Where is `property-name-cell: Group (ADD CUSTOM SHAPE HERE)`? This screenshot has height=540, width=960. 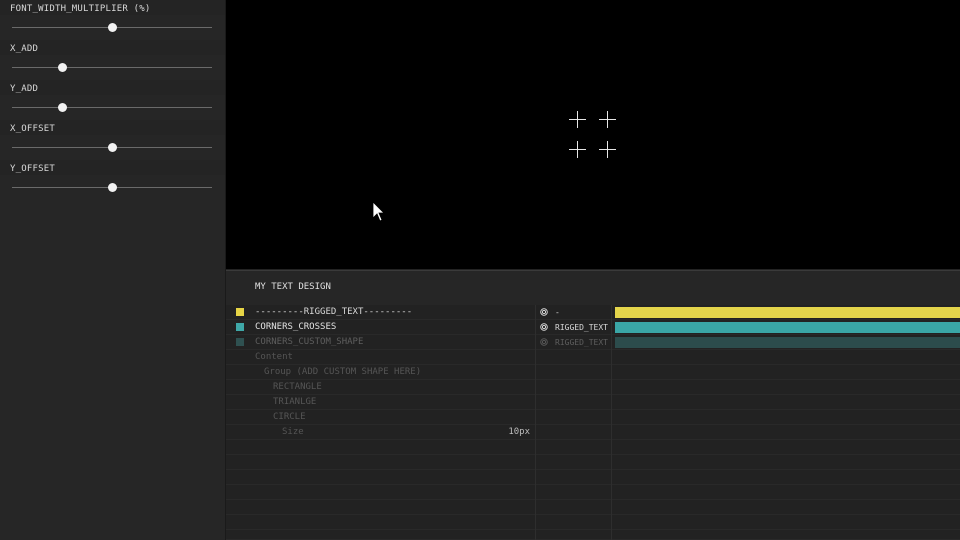
property-name-cell: Group (ADD CUSTOM SHAPE HERE) is located at coordinates (380, 372).